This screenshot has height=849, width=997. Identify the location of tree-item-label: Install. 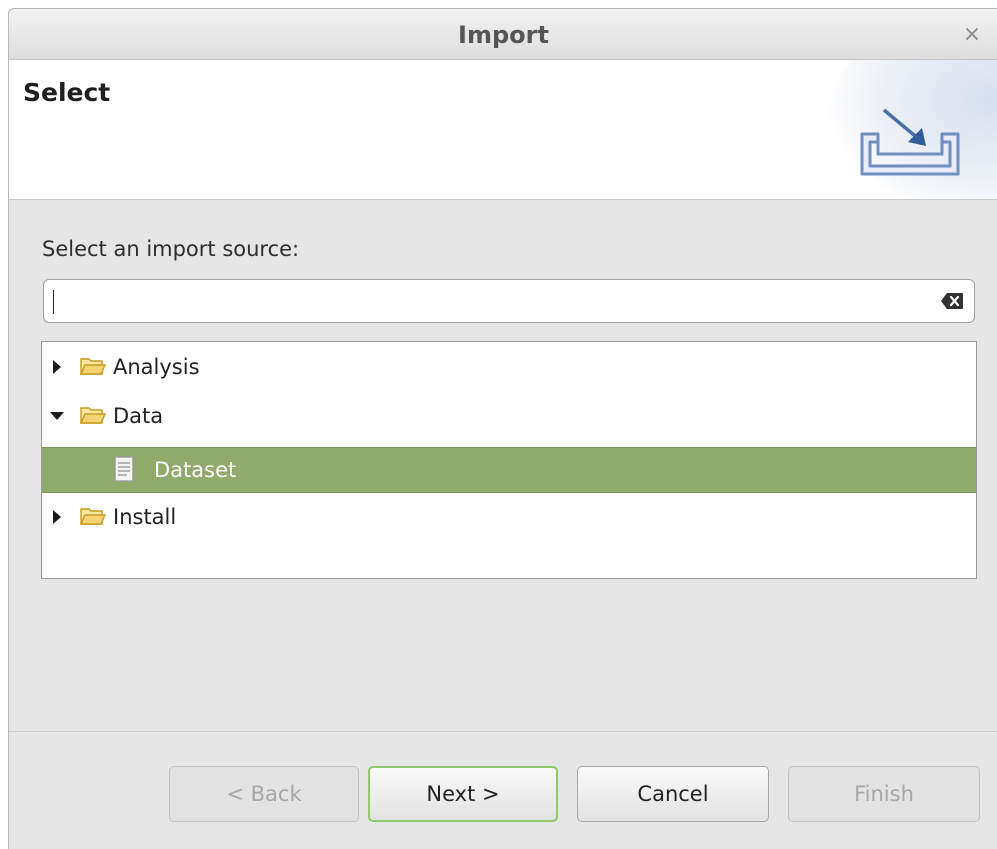
(145, 517).